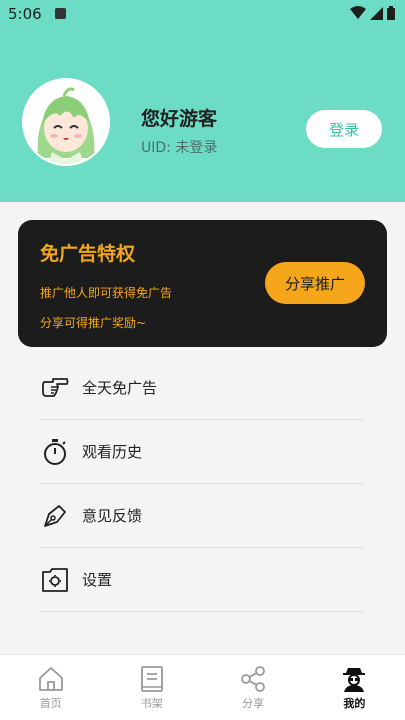  I want to click on login-button: 登录, so click(344, 129).